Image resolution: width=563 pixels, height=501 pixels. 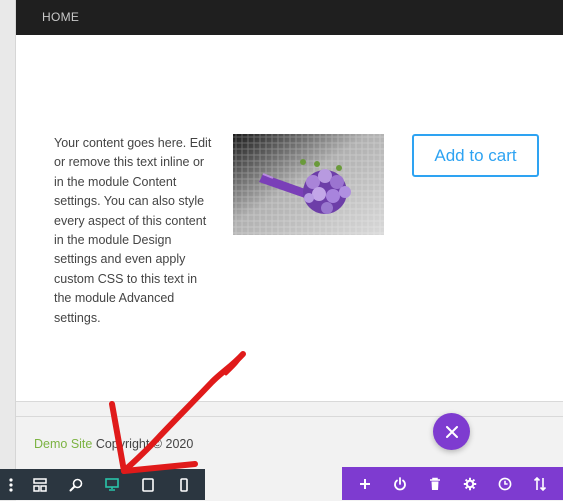 What do you see at coordinates (475, 155) in the screenshot?
I see `add-to-cart-button: Add to cart` at bounding box center [475, 155].